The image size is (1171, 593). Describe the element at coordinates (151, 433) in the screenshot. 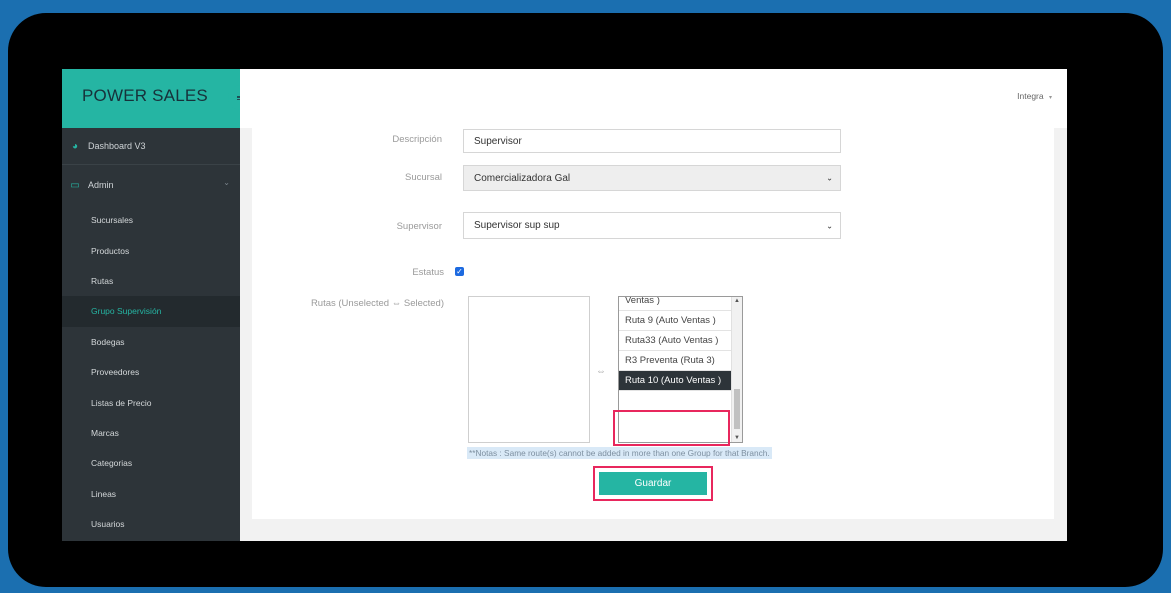

I see `sidebar-item-marcas: Marcas` at that location.